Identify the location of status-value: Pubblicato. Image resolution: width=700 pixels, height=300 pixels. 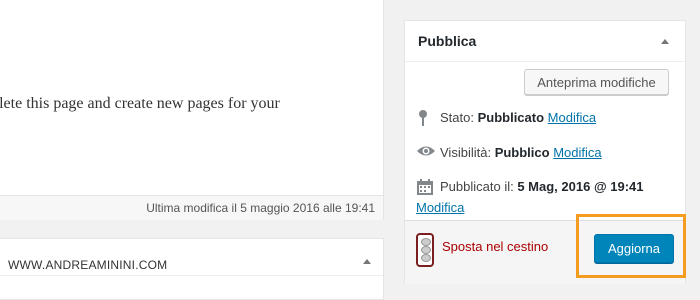
(511, 117).